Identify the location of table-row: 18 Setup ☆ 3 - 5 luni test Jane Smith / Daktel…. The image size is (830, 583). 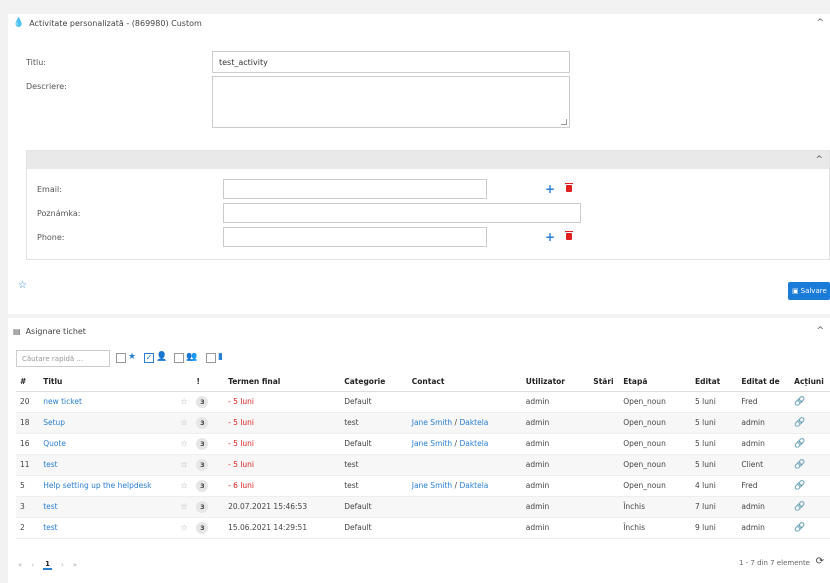
(423, 423).